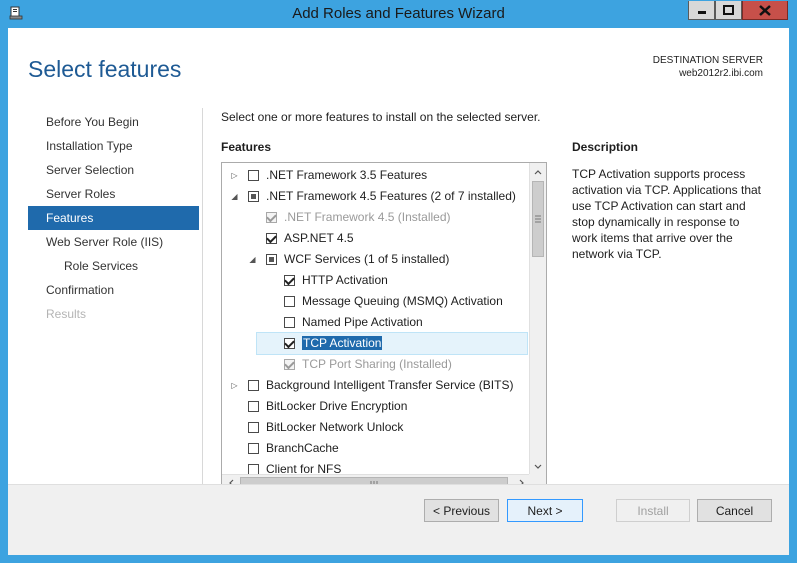 This screenshot has width=797, height=563. Describe the element at coordinates (653, 510) in the screenshot. I see `install-button: Install` at that location.